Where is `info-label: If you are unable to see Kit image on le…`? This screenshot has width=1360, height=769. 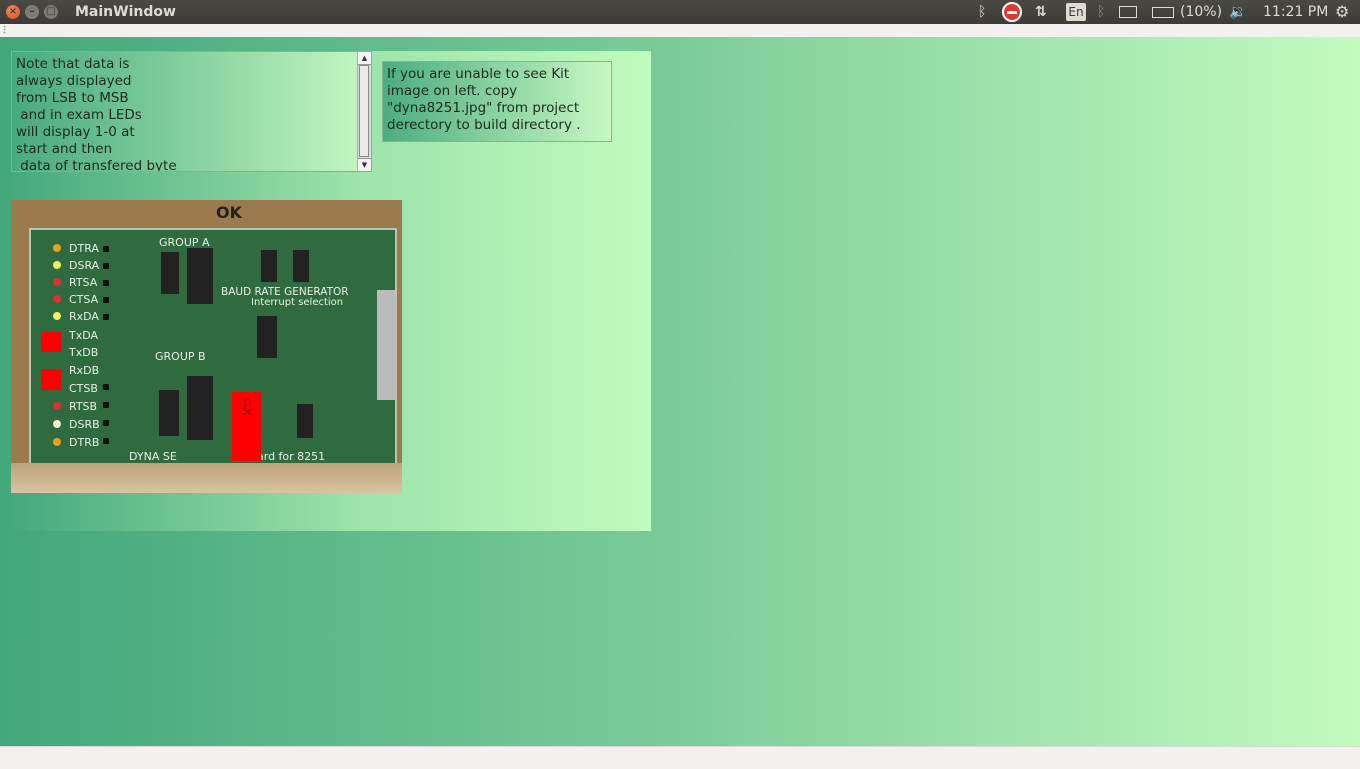
info-label: If you are unable to see Kit image on le… is located at coordinates (497, 101).